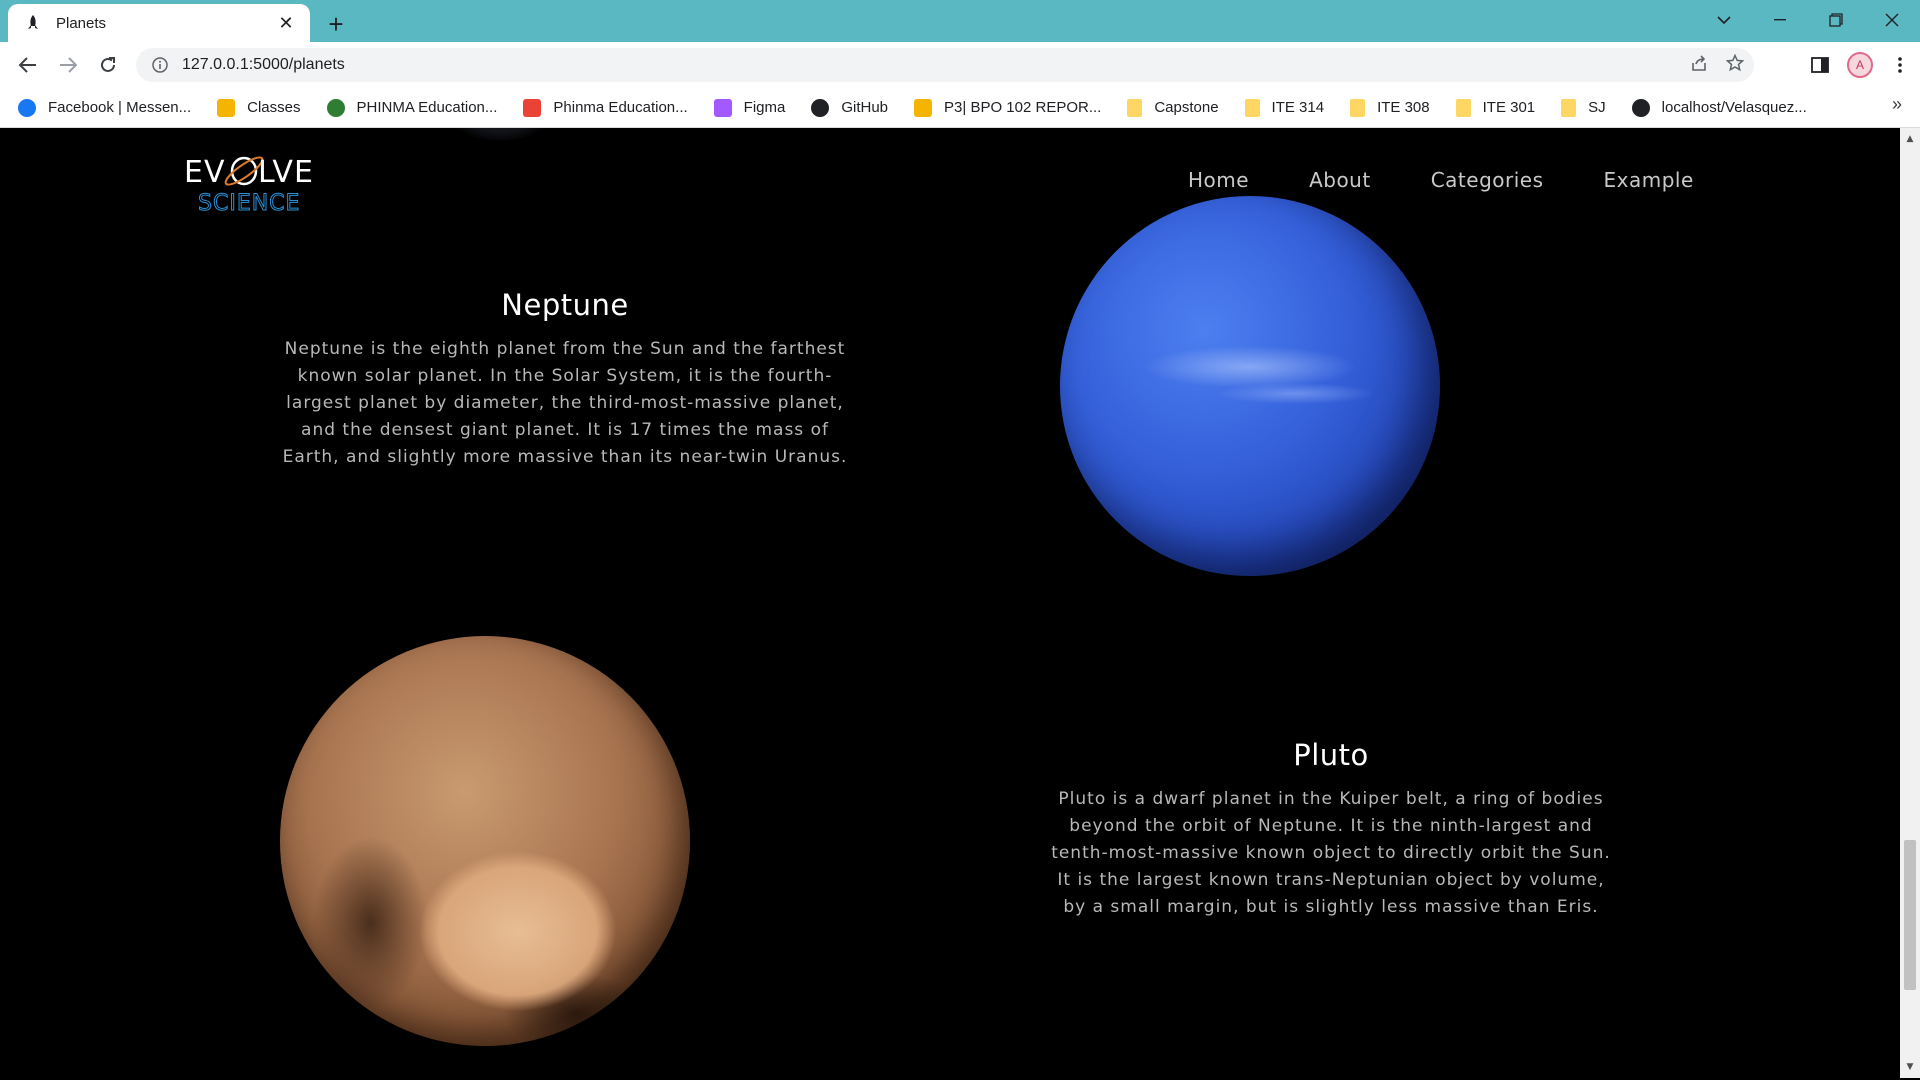  Describe the element at coordinates (945, 65) in the screenshot. I see `address-bar: 127.0.0.1:5000/planets` at that location.